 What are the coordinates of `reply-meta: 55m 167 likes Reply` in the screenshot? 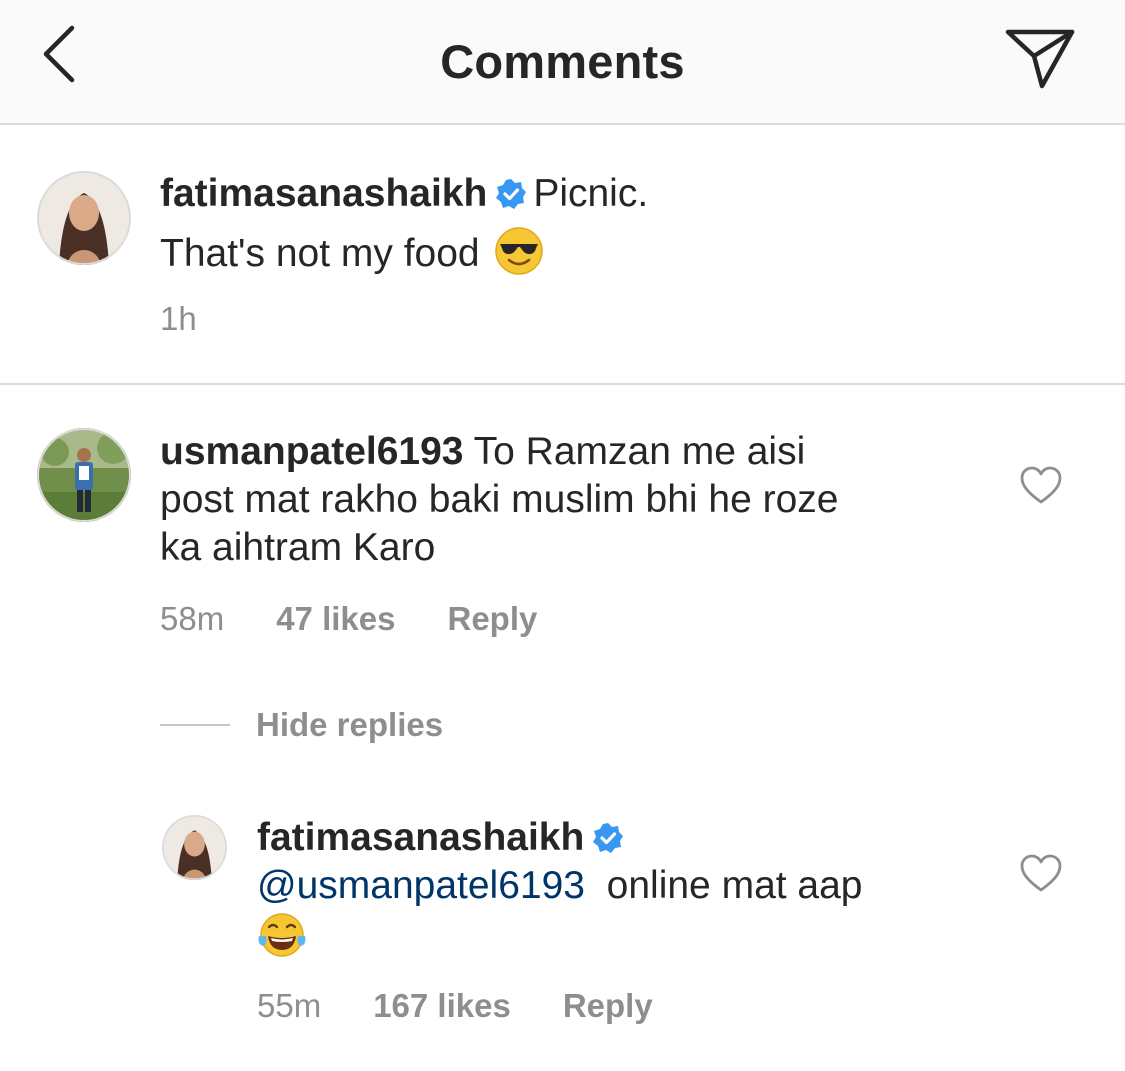 It's located at (455, 1006).